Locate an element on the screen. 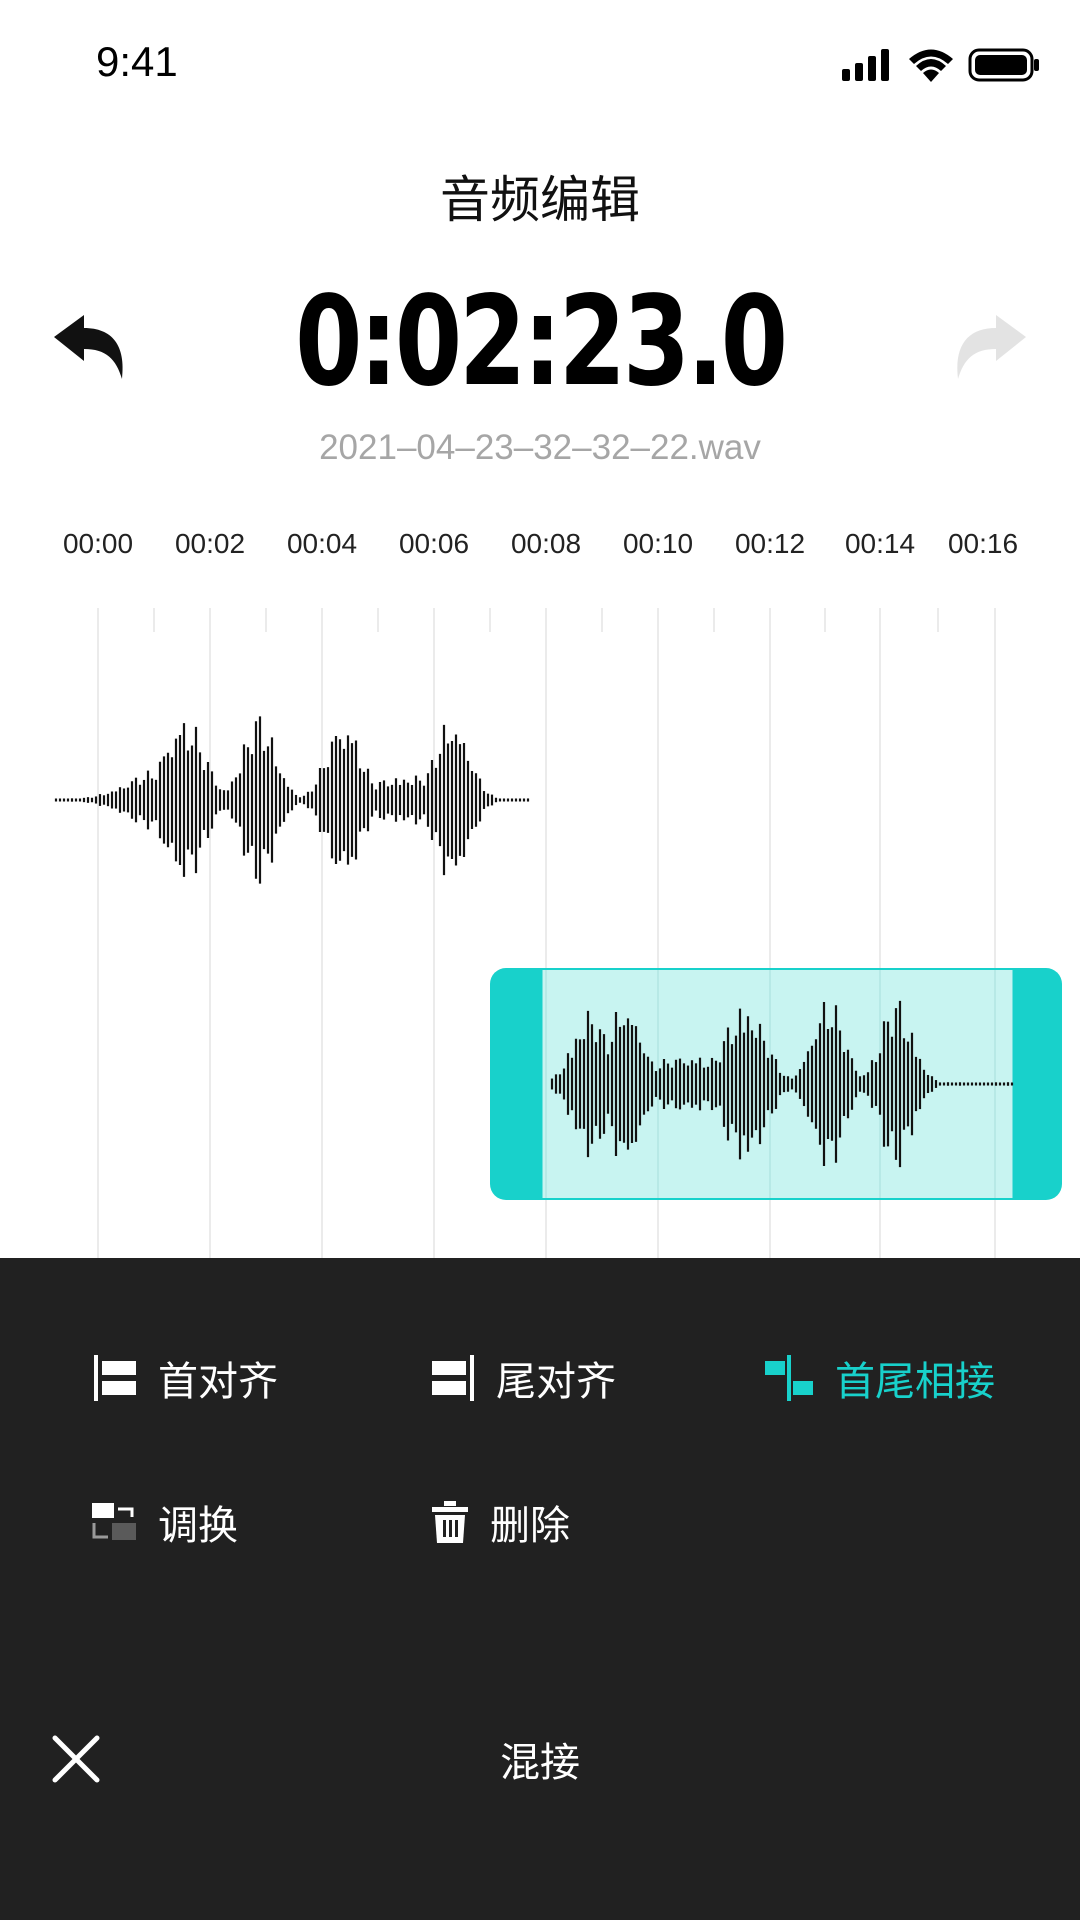  status-bar: 9:41 is located at coordinates (540, 70).